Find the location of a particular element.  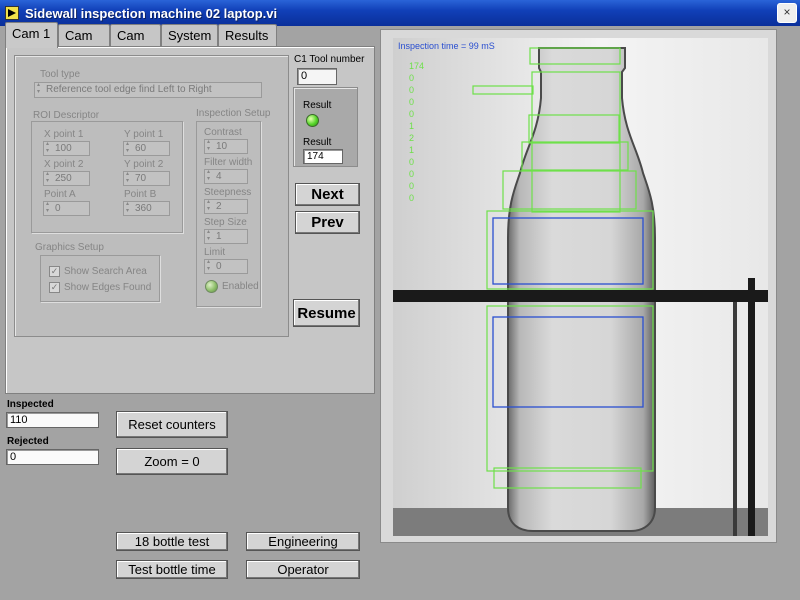

inspected-count: 110 is located at coordinates (52, 420).